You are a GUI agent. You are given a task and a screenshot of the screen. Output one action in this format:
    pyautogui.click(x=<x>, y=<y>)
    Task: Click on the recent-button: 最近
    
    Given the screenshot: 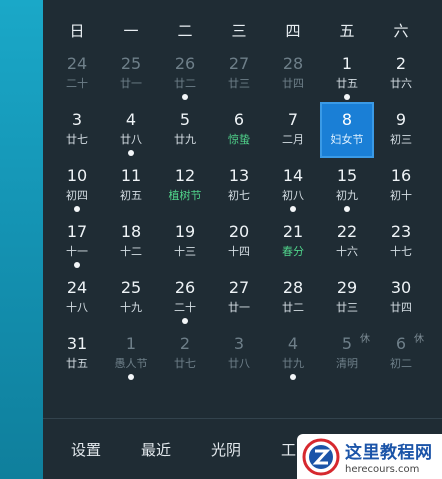 What is the action you would take?
    pyautogui.click(x=156, y=449)
    